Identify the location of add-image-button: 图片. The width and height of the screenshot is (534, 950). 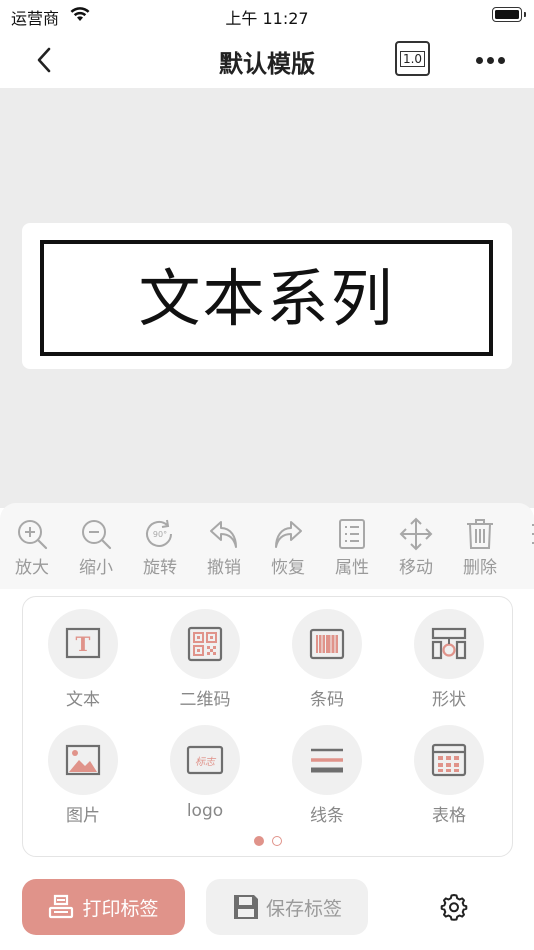
(83, 775).